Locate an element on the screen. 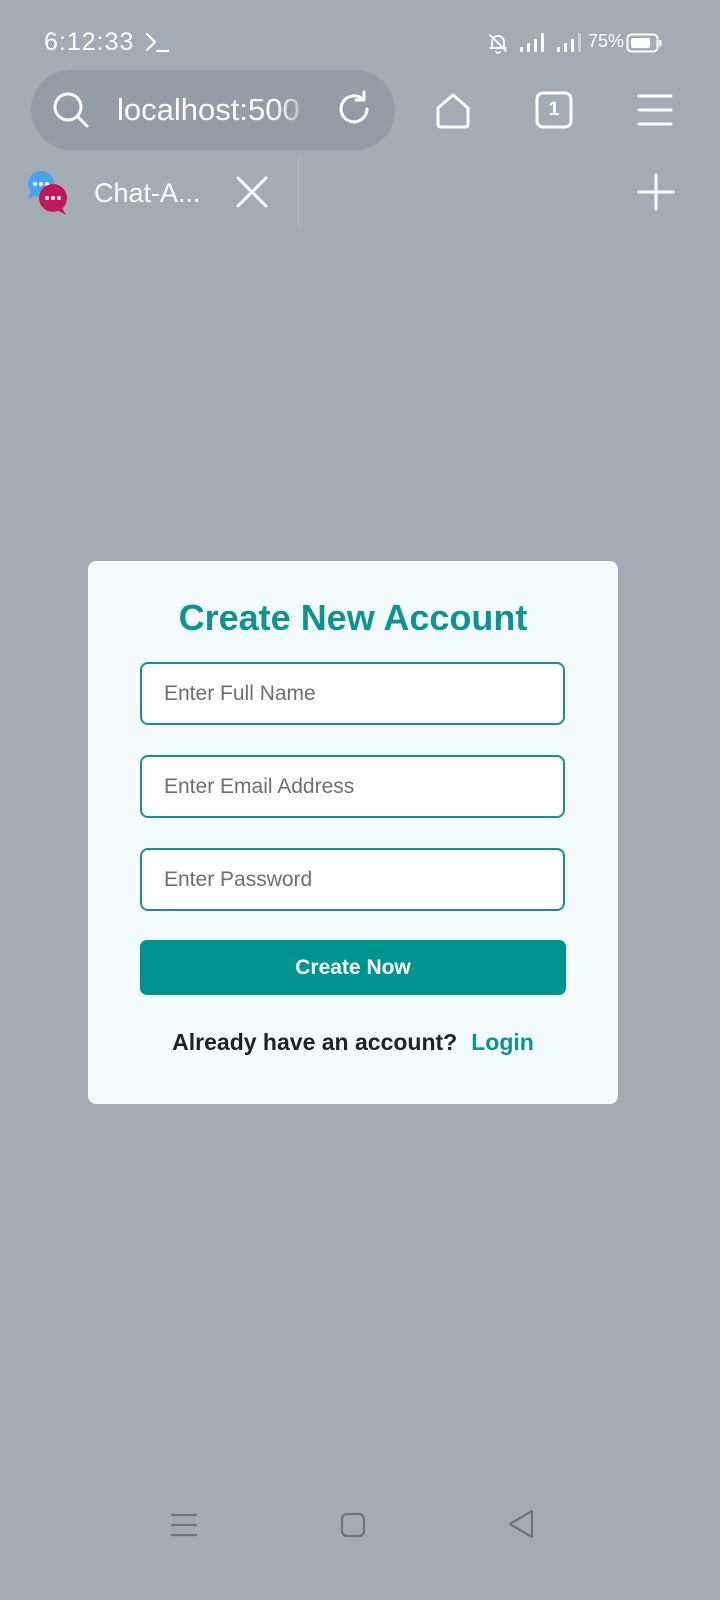 The height and width of the screenshot is (1600, 720). recents-icon is located at coordinates (184, 1525).